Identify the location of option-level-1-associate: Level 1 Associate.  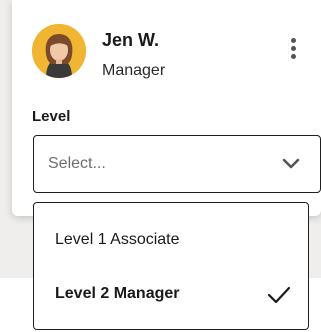
(171, 241).